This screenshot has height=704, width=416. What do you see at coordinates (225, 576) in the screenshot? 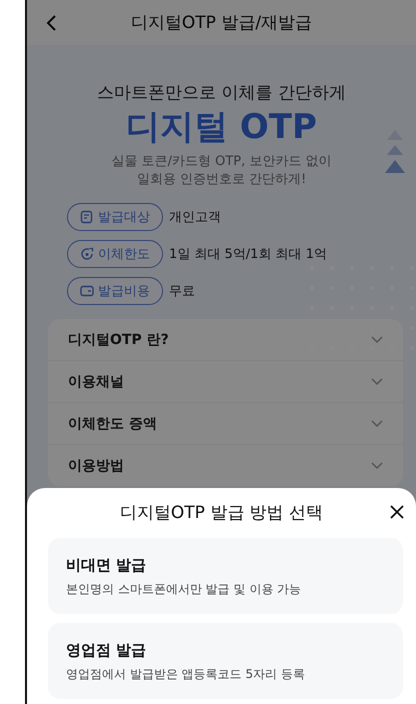
I see `option-card: 비대면 발급 본인명의 스마트폰에서만 발급 및 이용 가능` at bounding box center [225, 576].